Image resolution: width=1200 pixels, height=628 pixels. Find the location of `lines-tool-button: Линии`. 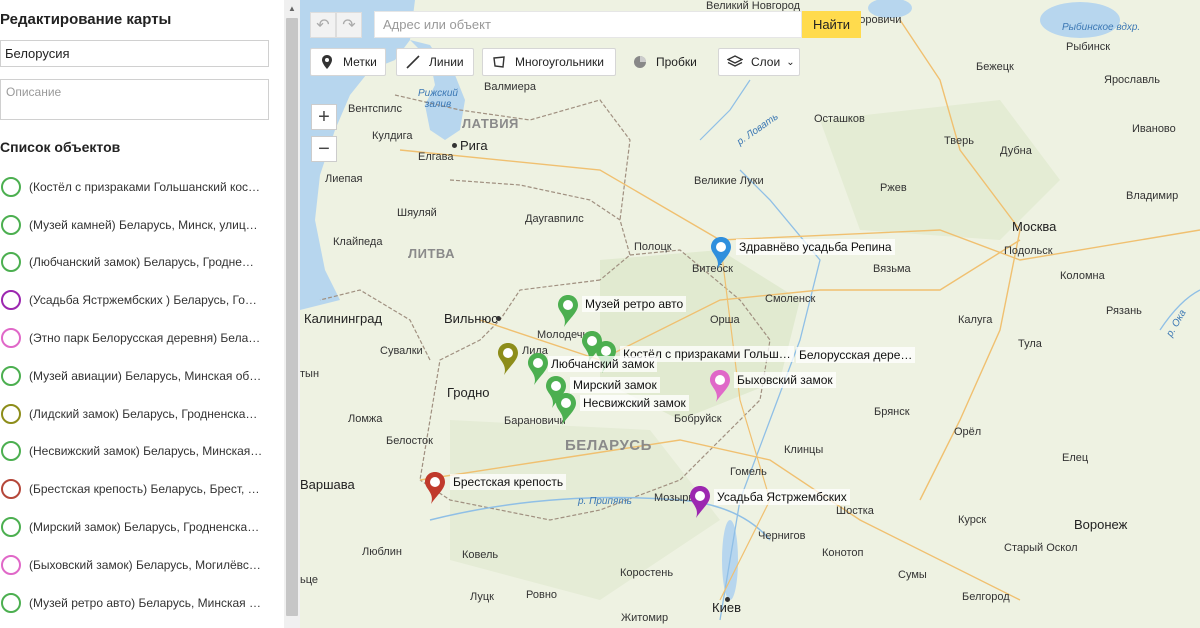

lines-tool-button: Линии is located at coordinates (435, 62).